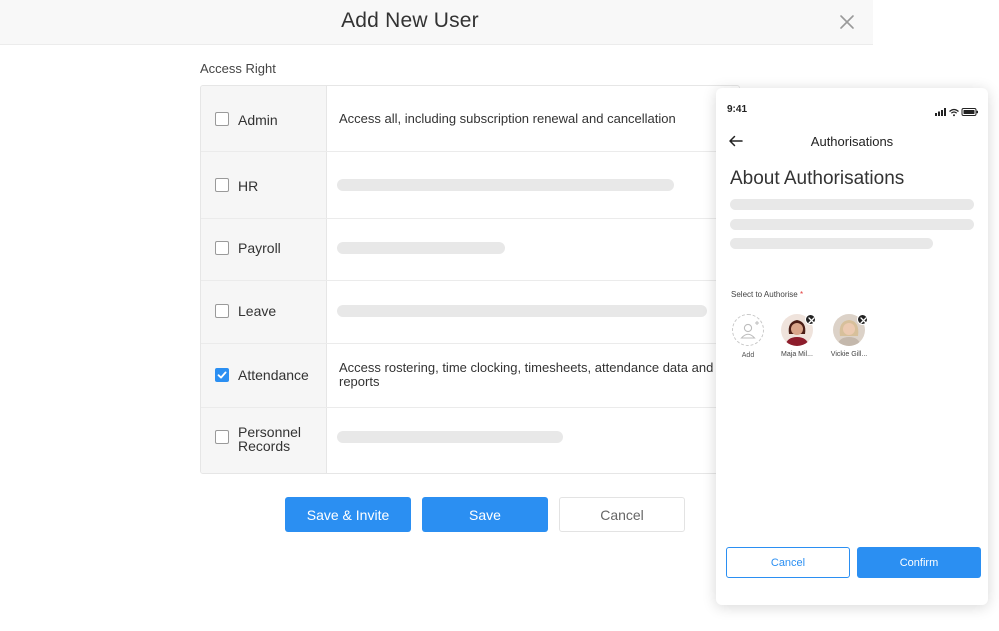 This screenshot has width=999, height=631. Describe the element at coordinates (238, 68) in the screenshot. I see `section-label-access-right: Access Right` at that location.